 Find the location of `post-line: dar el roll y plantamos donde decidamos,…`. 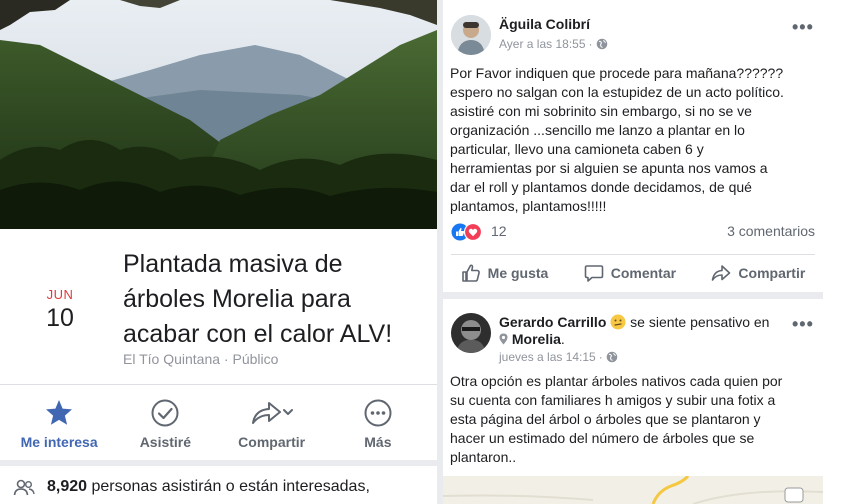

post-line: dar el roll y plantamos donde decidamos,… is located at coordinates (601, 187).